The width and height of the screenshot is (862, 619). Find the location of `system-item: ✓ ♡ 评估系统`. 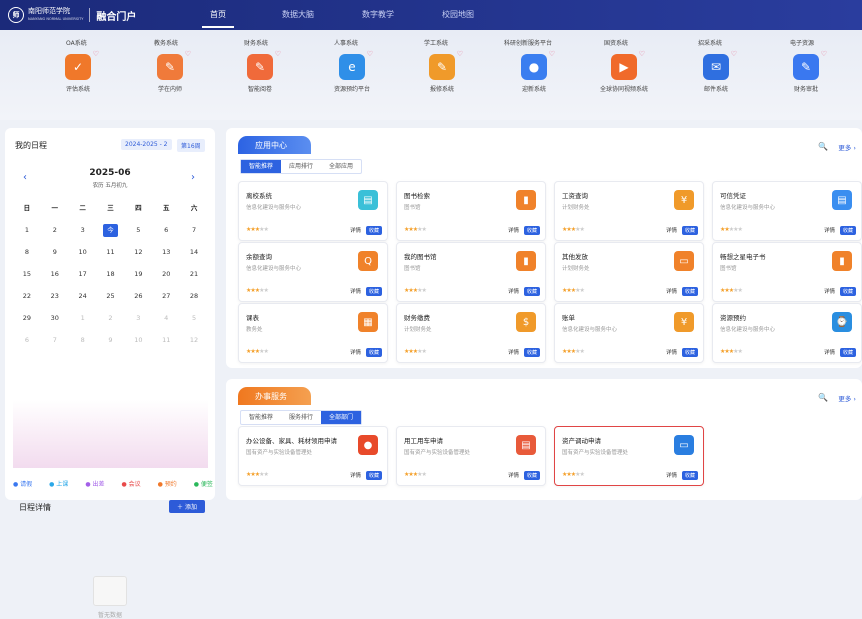

system-item: ✓ ♡ 评估系统 is located at coordinates (78, 71).